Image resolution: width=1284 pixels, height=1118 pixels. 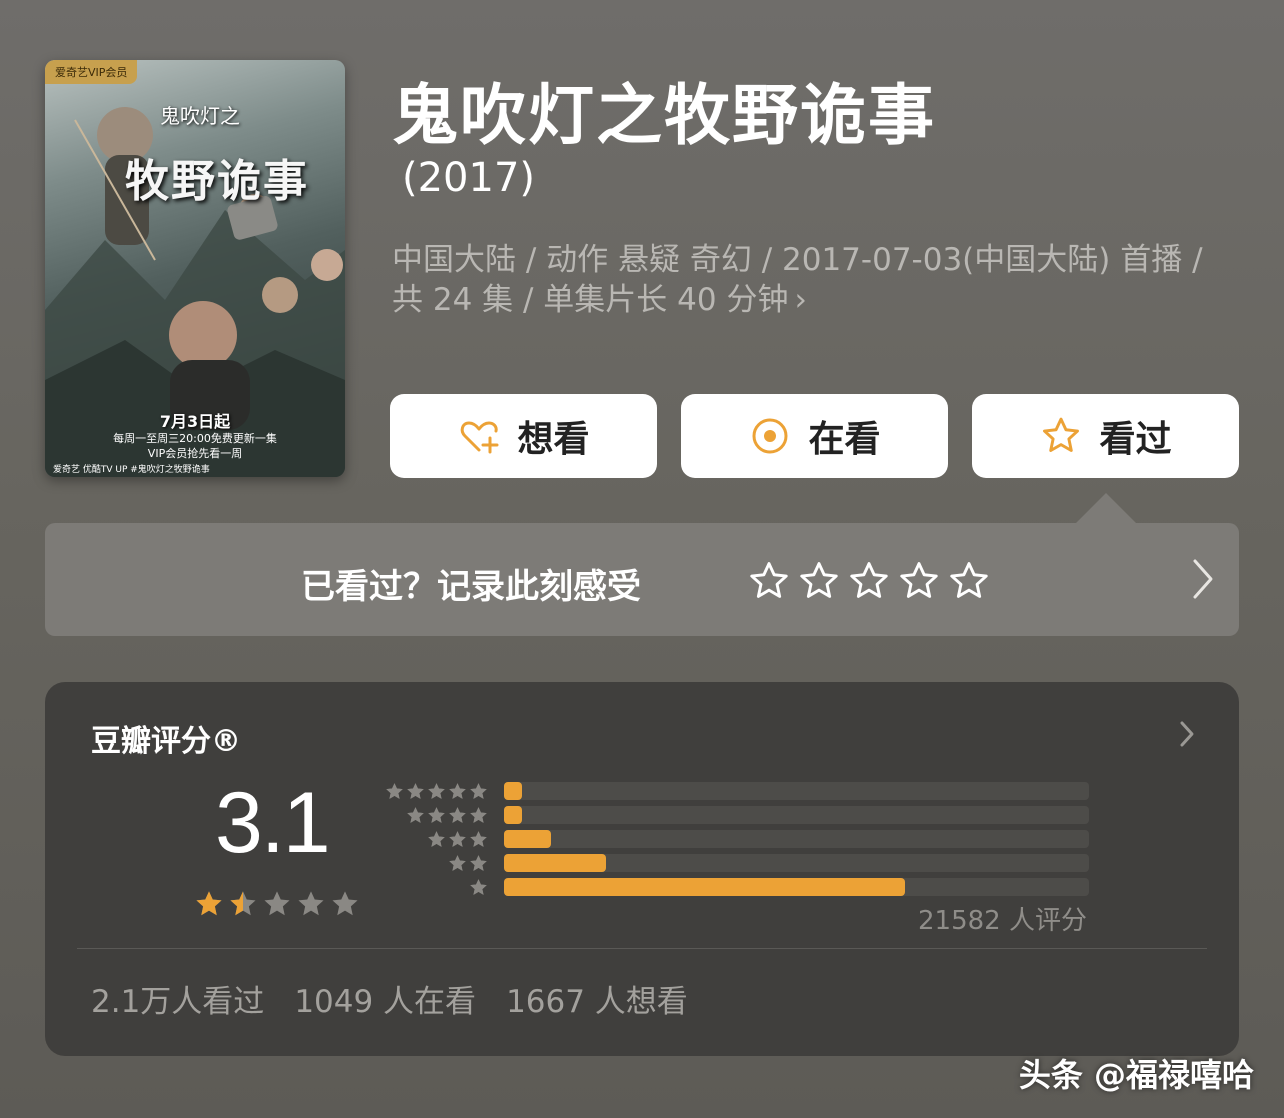 I want to click on movie-title: 鬼吹灯之牧野诡事, so click(x=664, y=115).